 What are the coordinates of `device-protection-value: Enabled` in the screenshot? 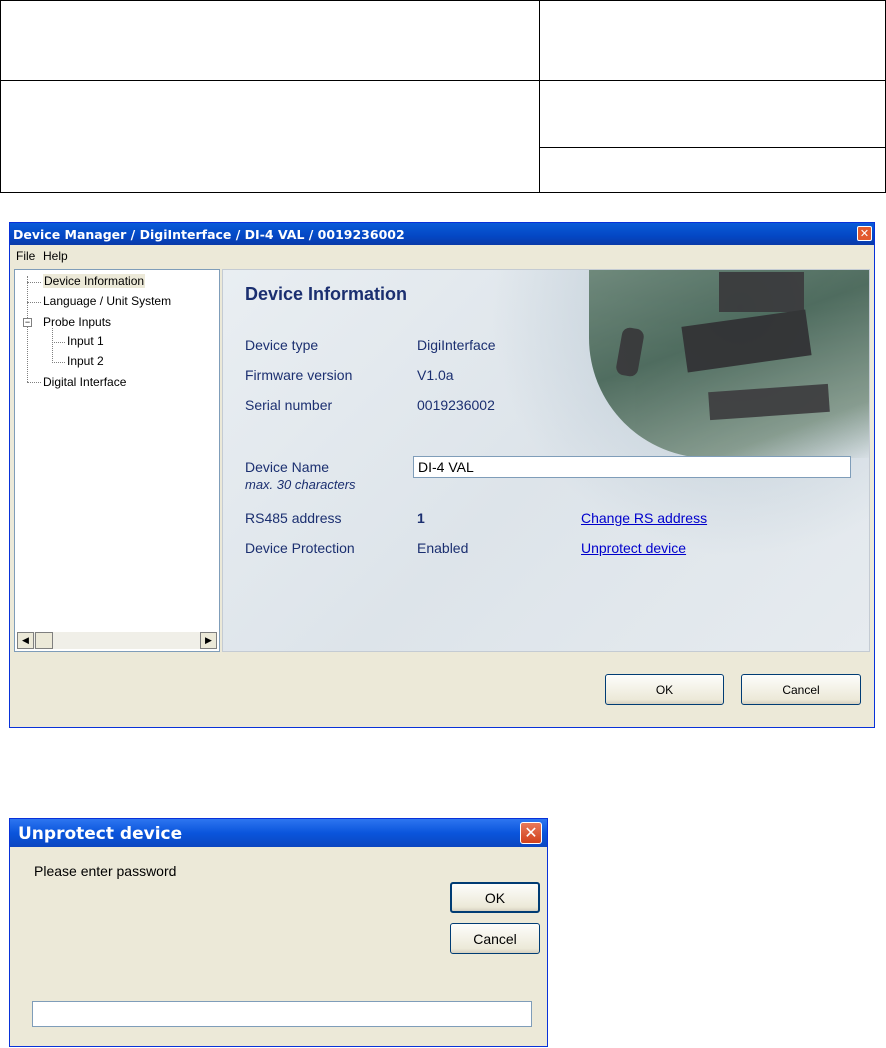 It's located at (443, 548).